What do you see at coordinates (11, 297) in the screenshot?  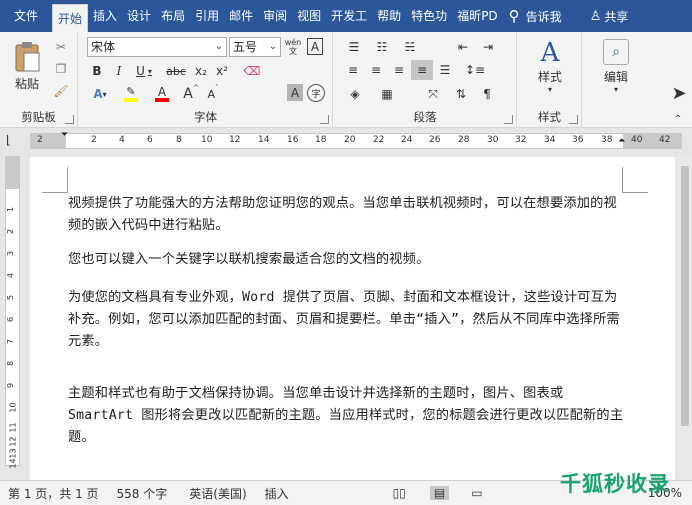 I see `vruler-number: 5` at bounding box center [11, 297].